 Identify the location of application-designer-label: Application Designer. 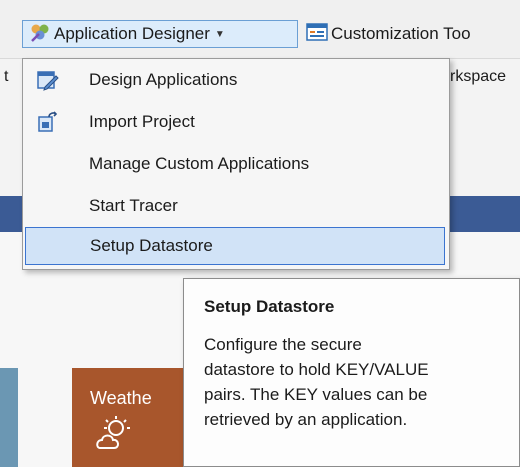
(132, 33).